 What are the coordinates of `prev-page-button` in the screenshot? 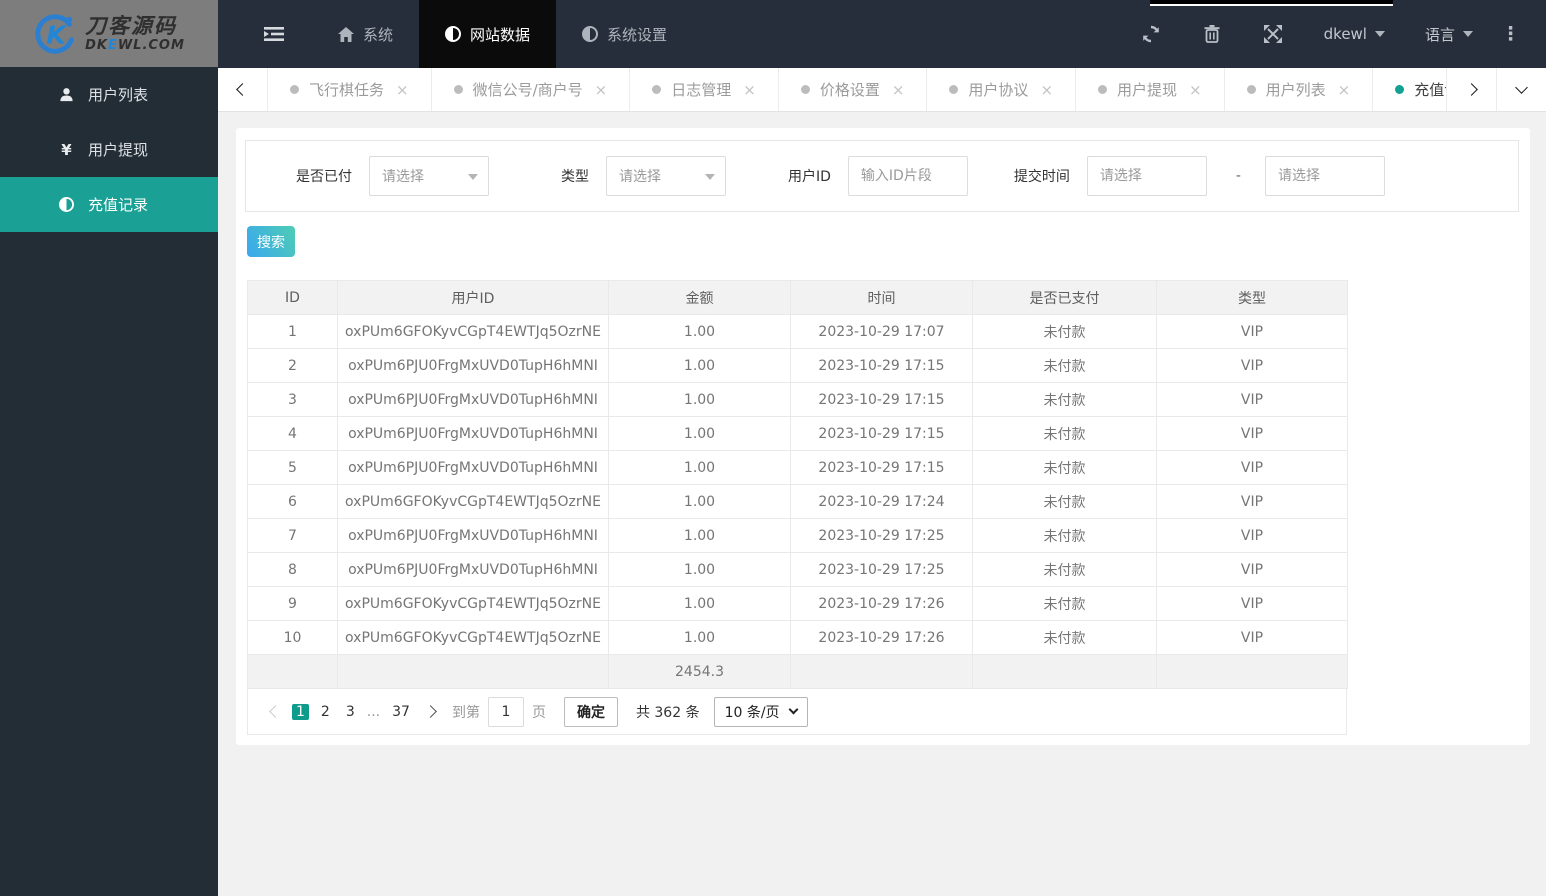 It's located at (275, 712).